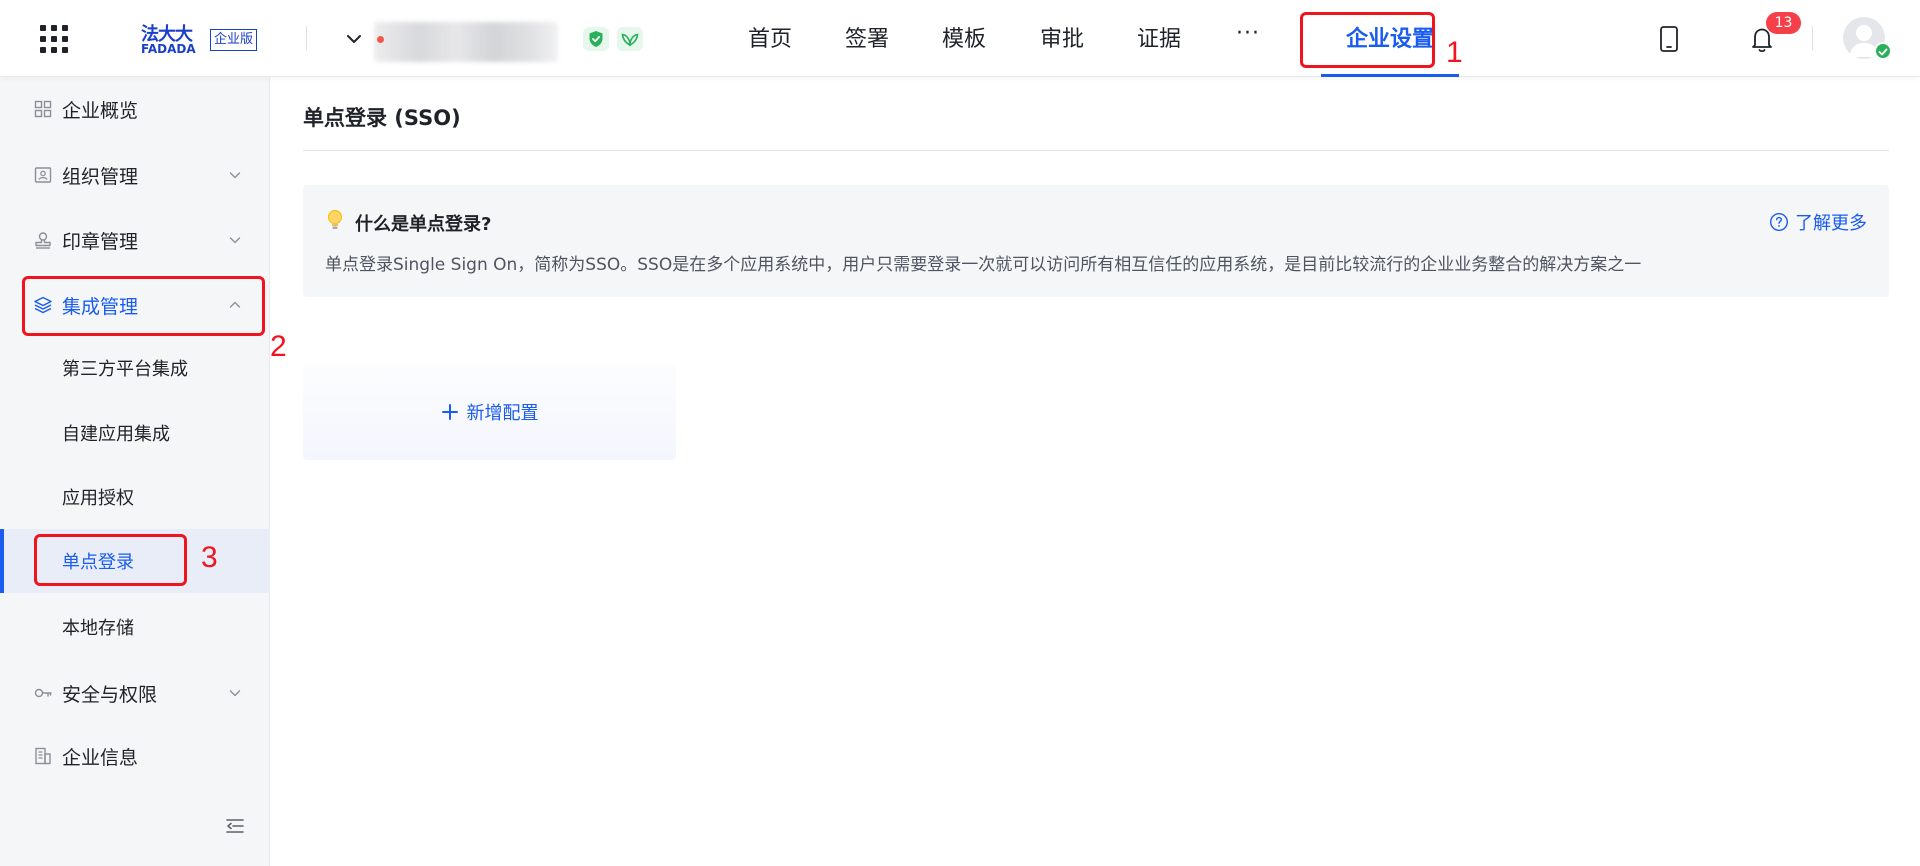 The height and width of the screenshot is (866, 1920). What do you see at coordinates (278, 346) in the screenshot?
I see `annotation-number-2: 2` at bounding box center [278, 346].